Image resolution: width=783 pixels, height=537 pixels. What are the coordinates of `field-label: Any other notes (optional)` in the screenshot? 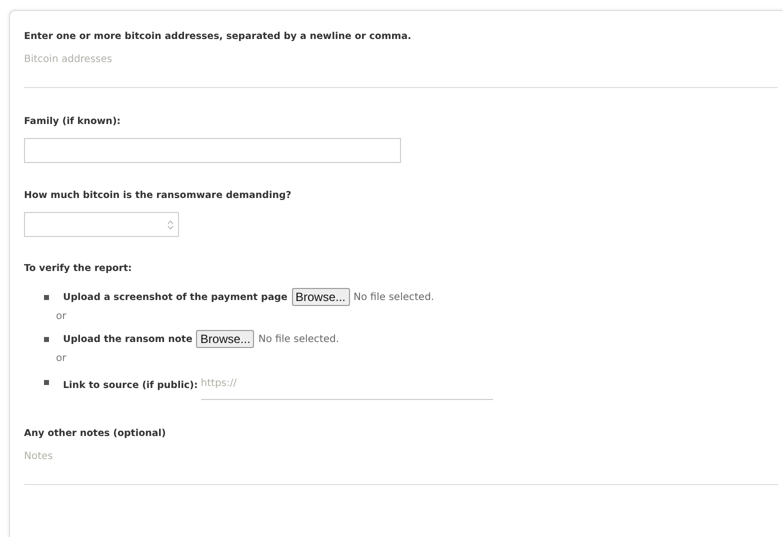 It's located at (95, 433).